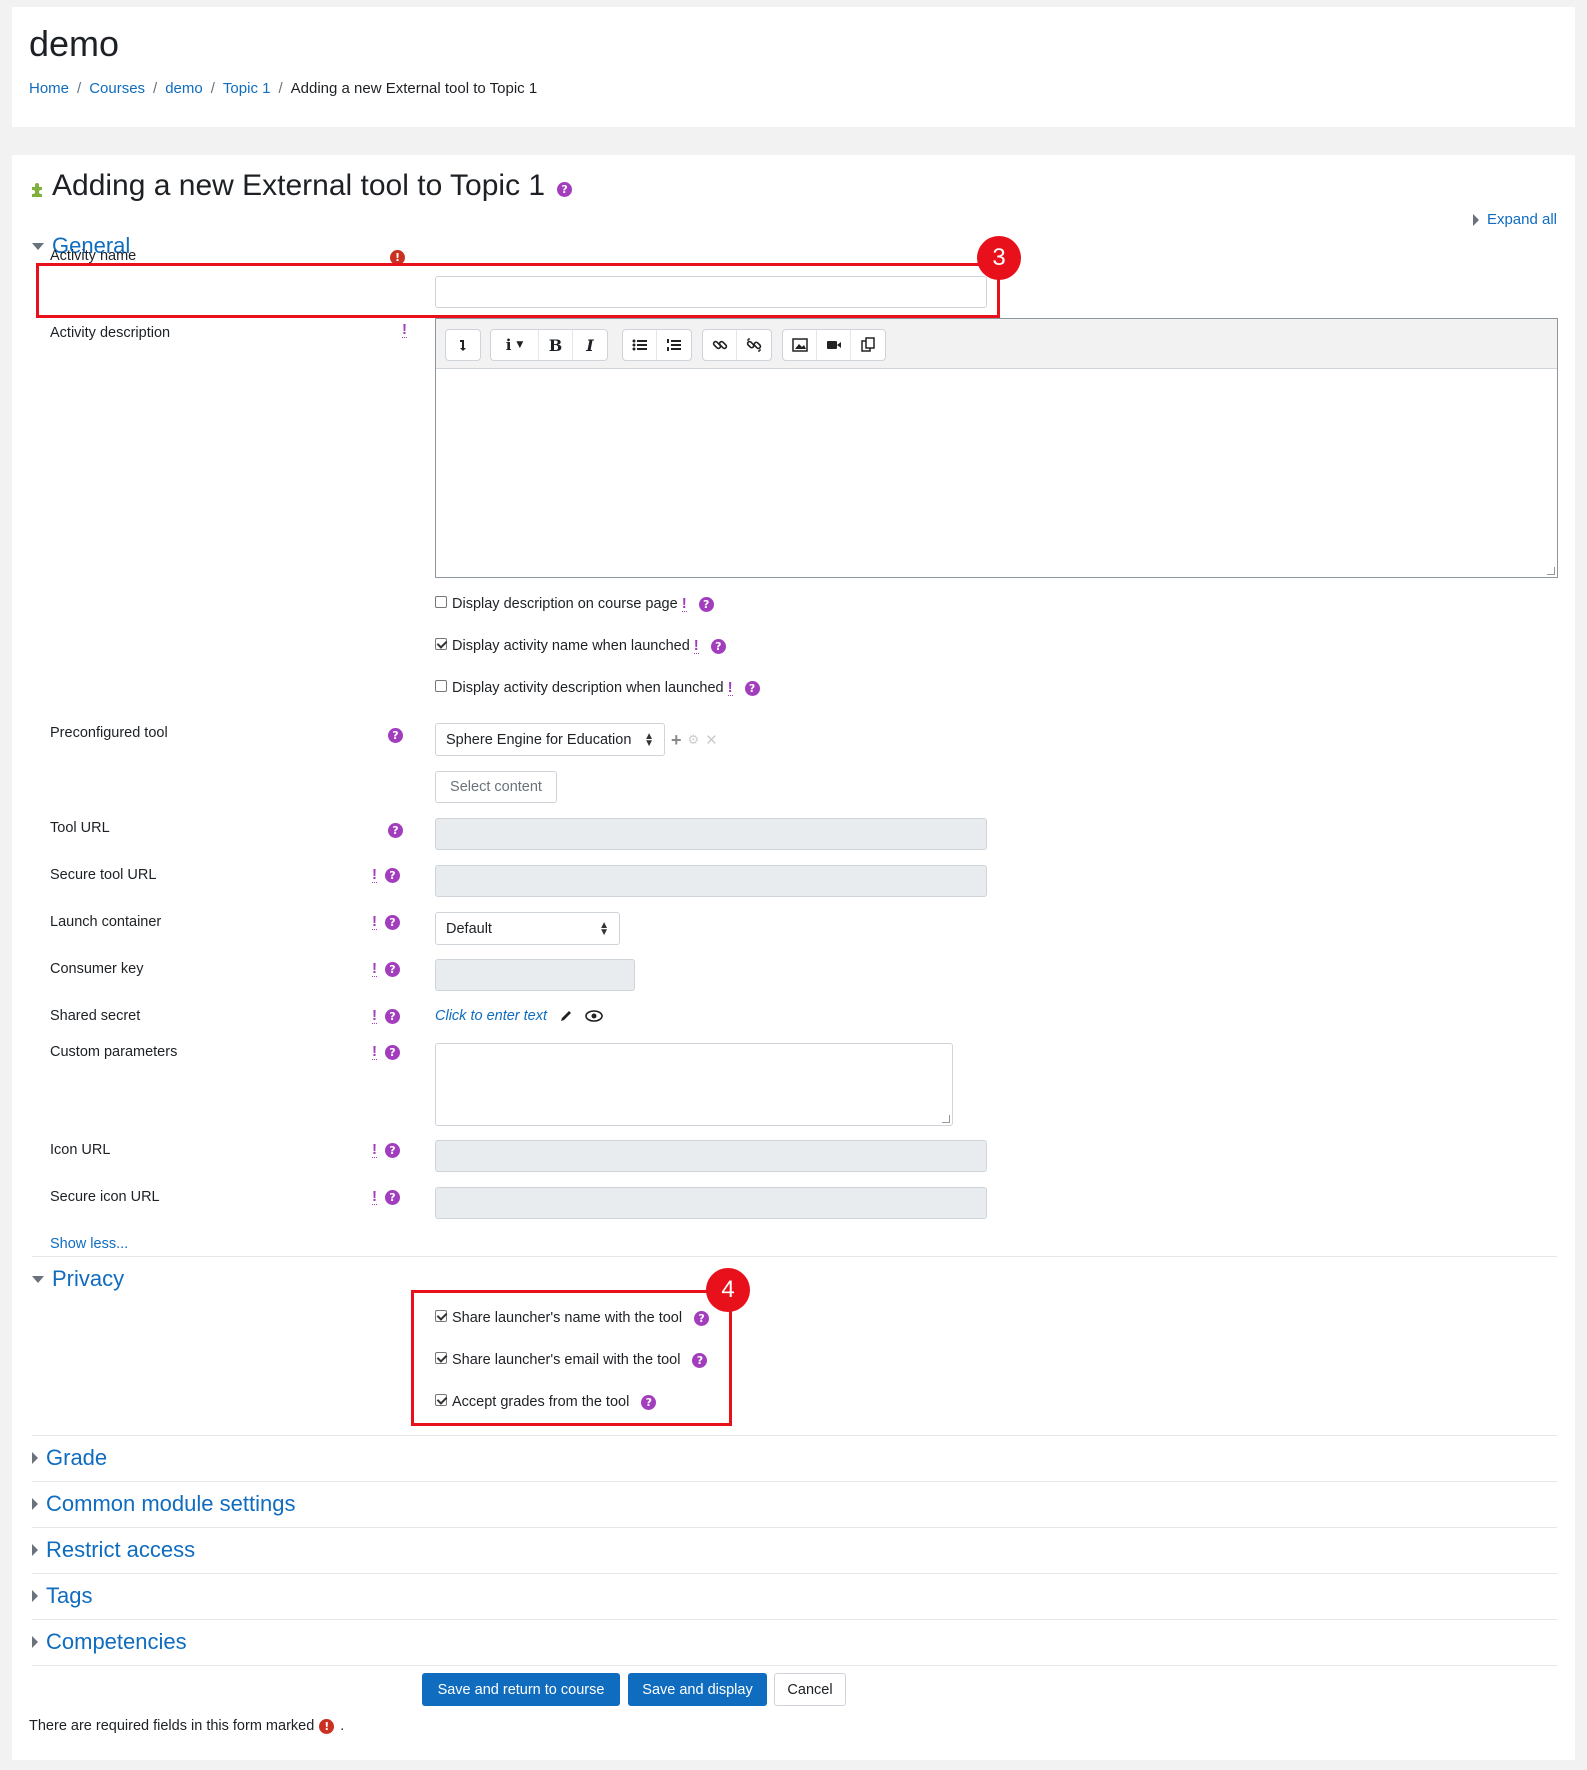  Describe the element at coordinates (49, 88) in the screenshot. I see `breadcrumb-home: Home` at that location.